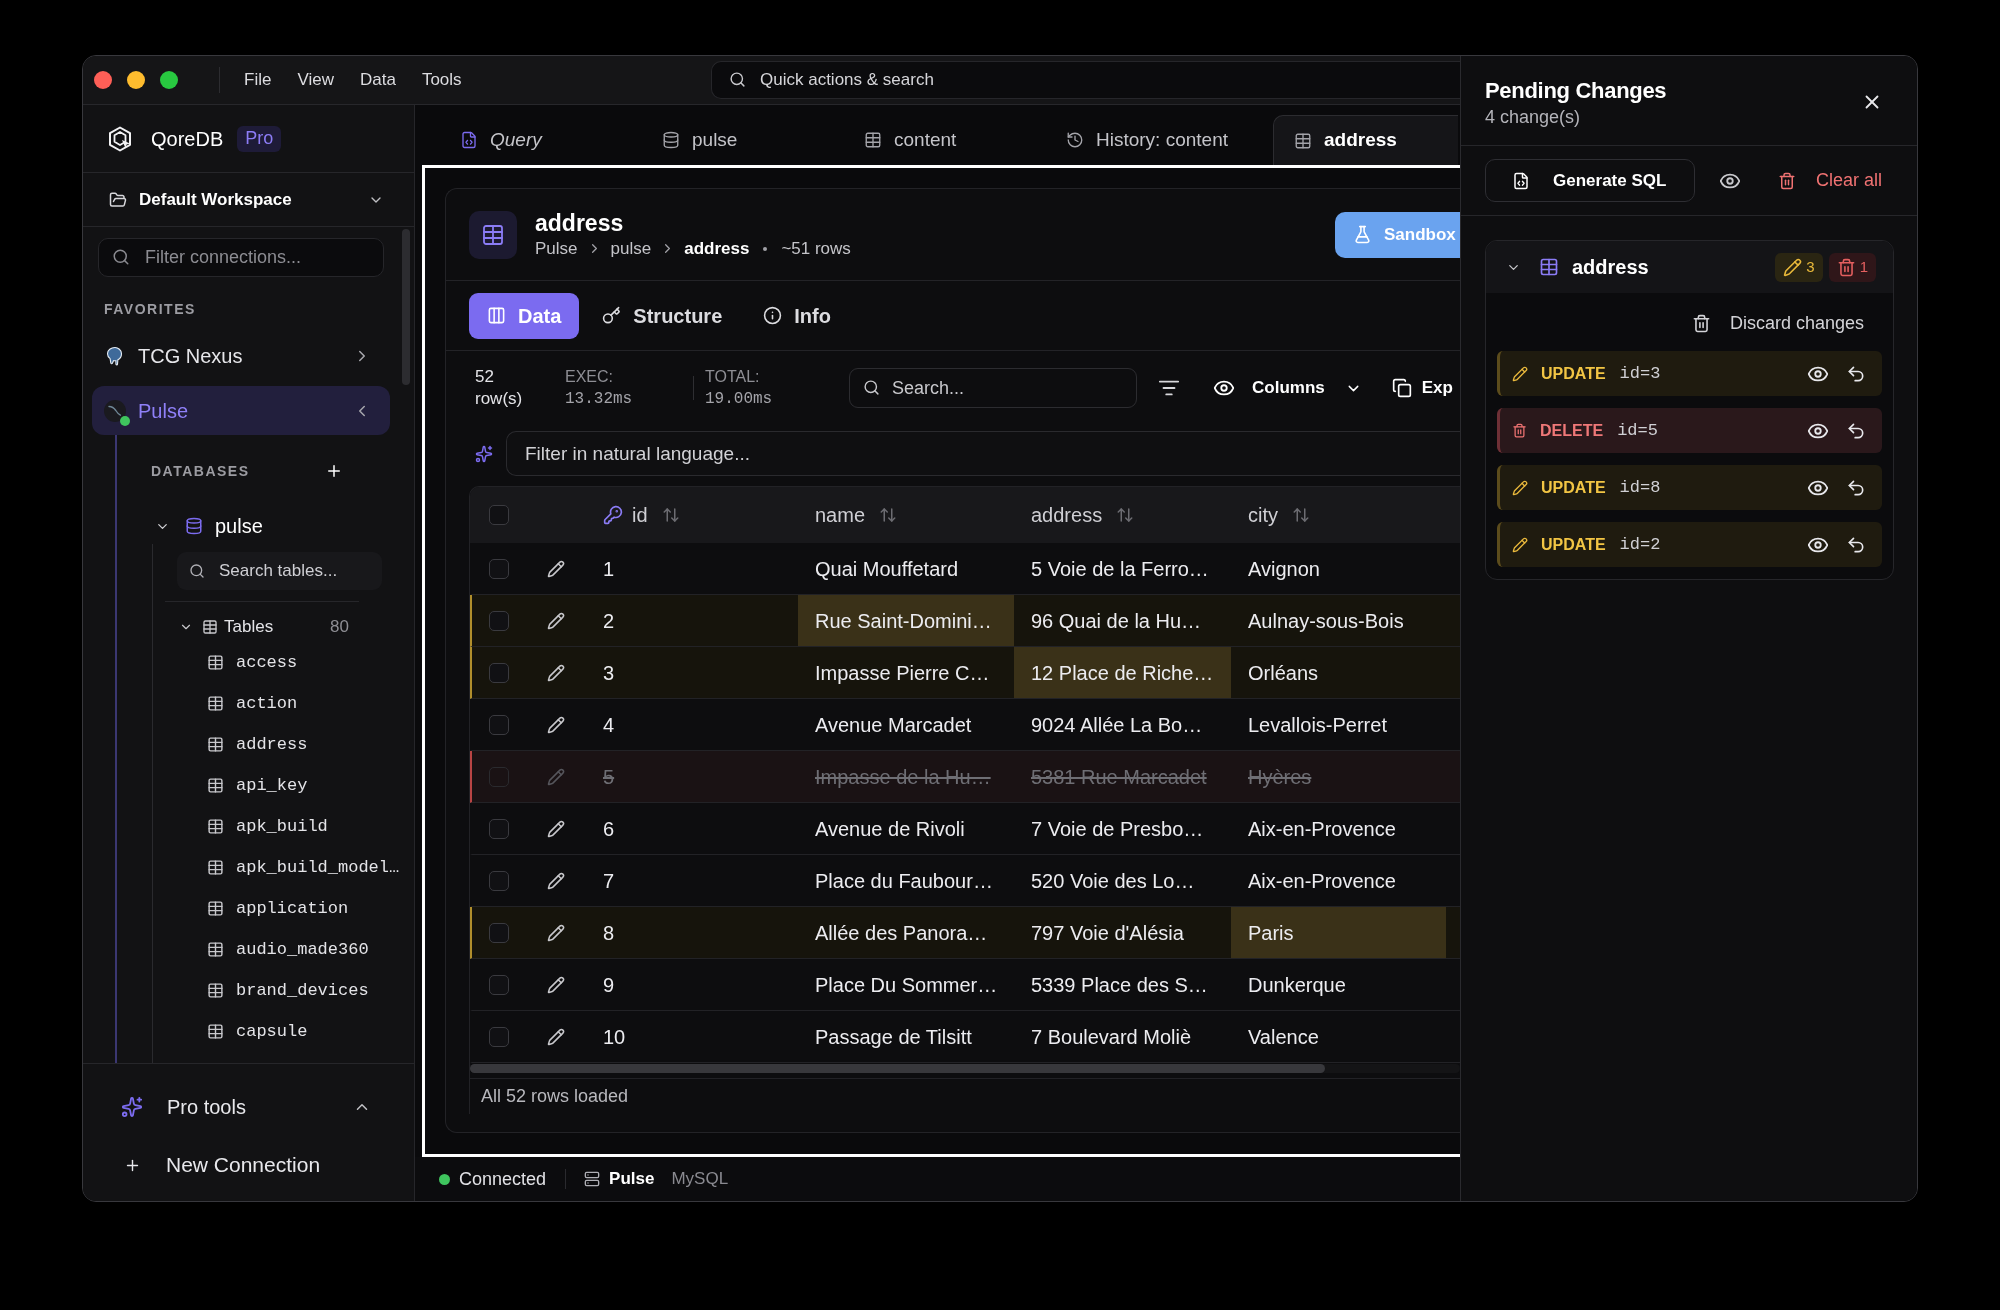 This screenshot has width=2000, height=1310. What do you see at coordinates (945, 140) in the screenshot?
I see `tab: content` at bounding box center [945, 140].